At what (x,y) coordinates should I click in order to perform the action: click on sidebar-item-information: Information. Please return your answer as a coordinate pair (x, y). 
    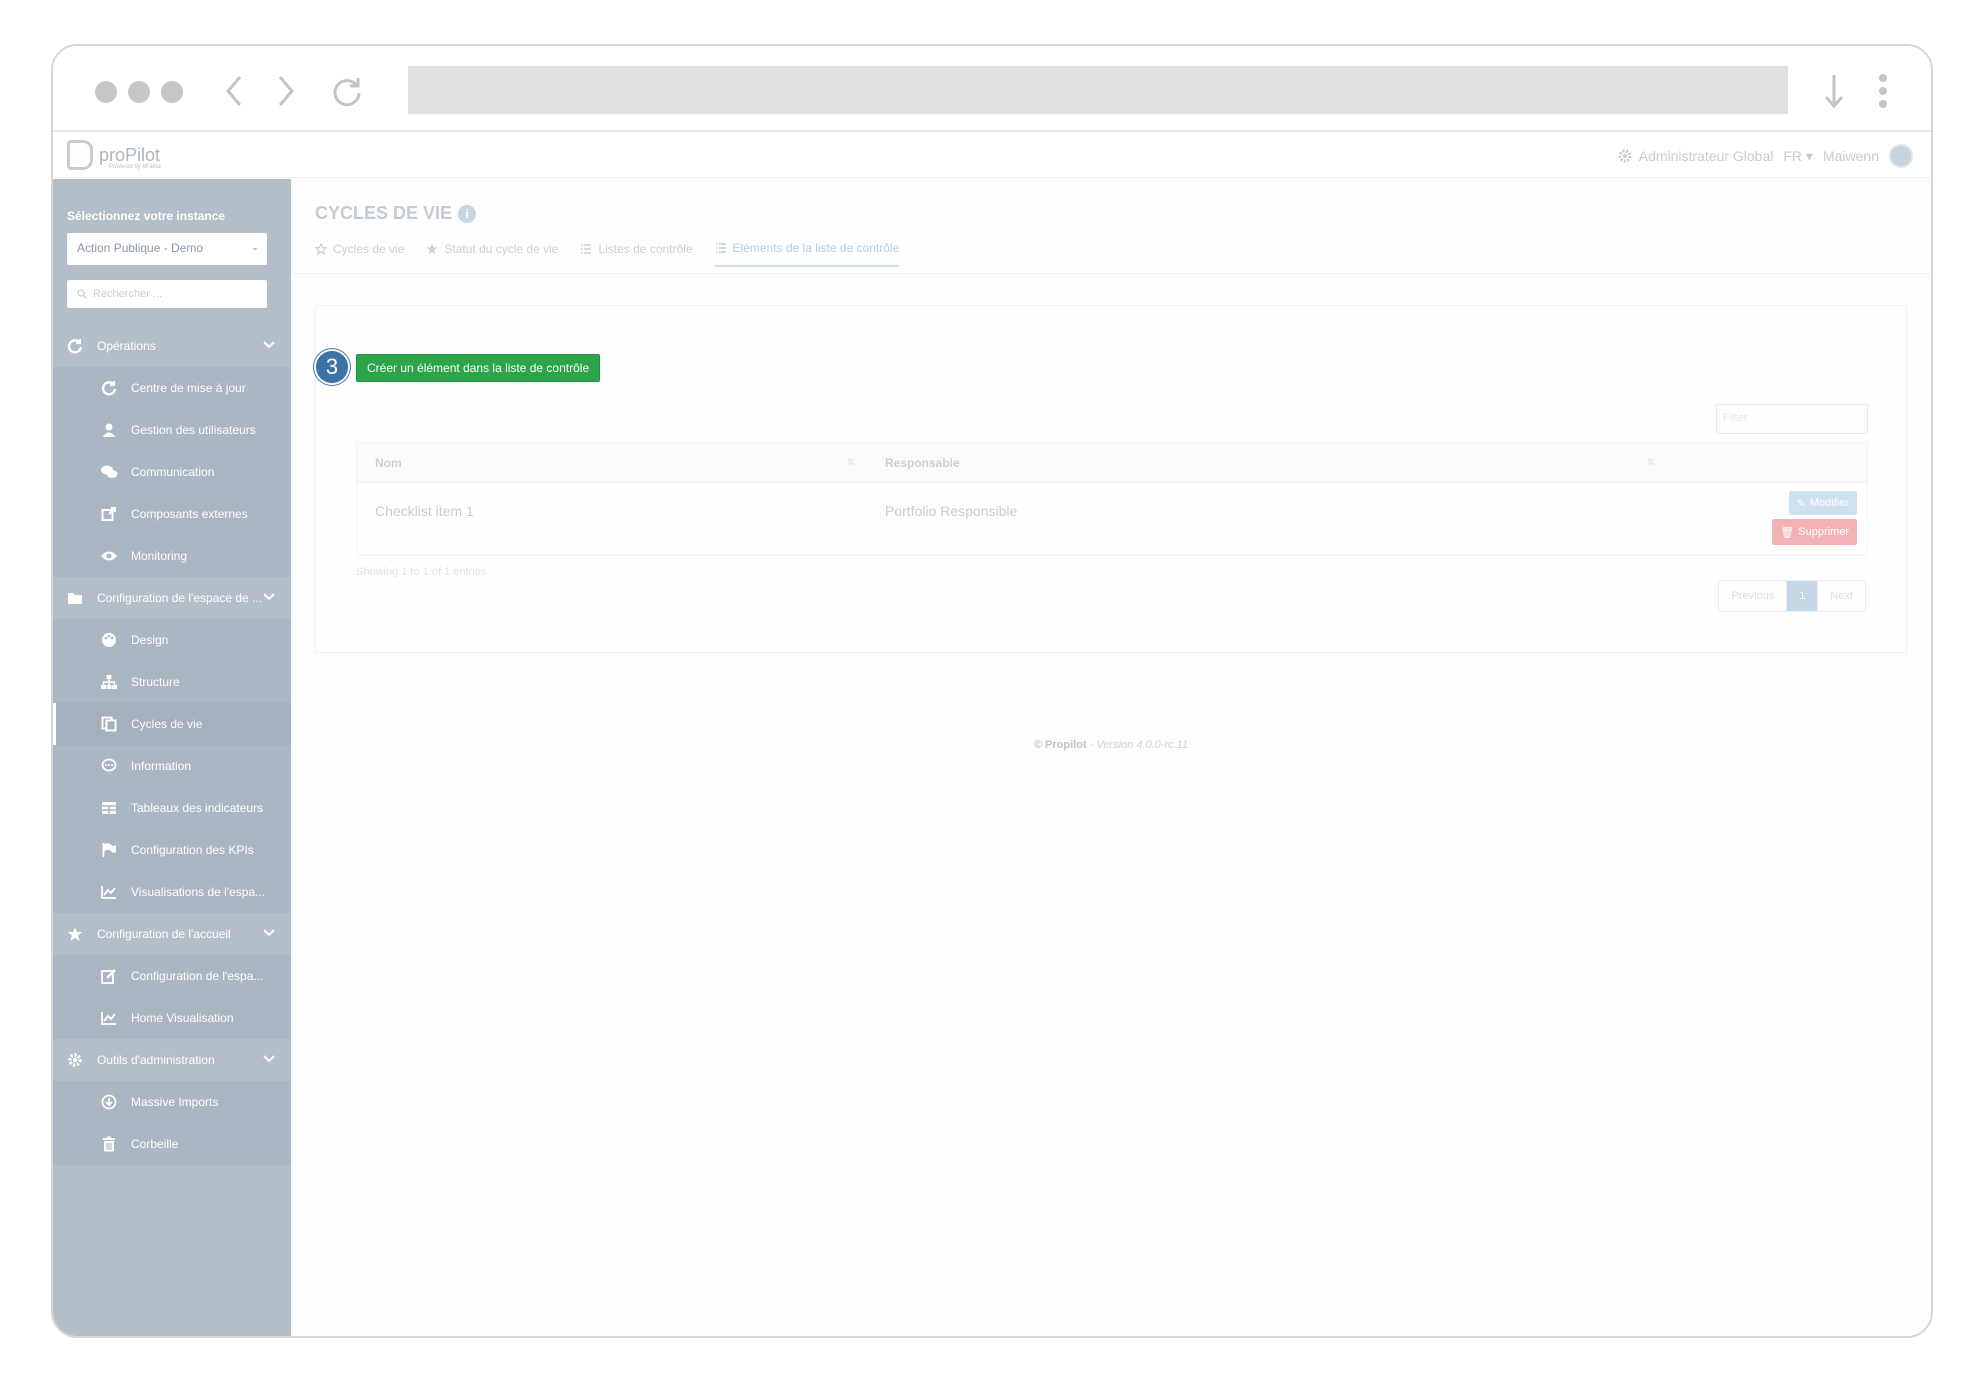
    Looking at the image, I should click on (172, 766).